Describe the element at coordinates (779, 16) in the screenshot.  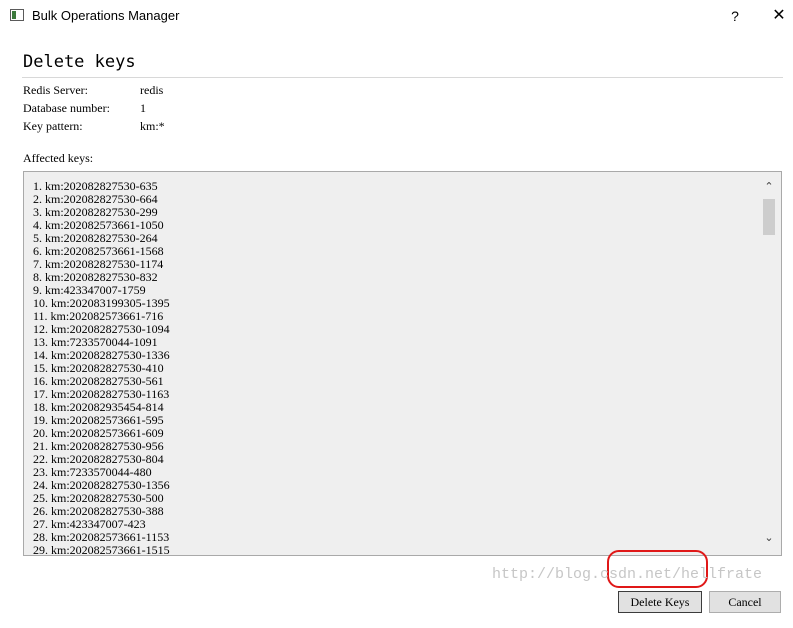
I see `close-button: ✕` at that location.